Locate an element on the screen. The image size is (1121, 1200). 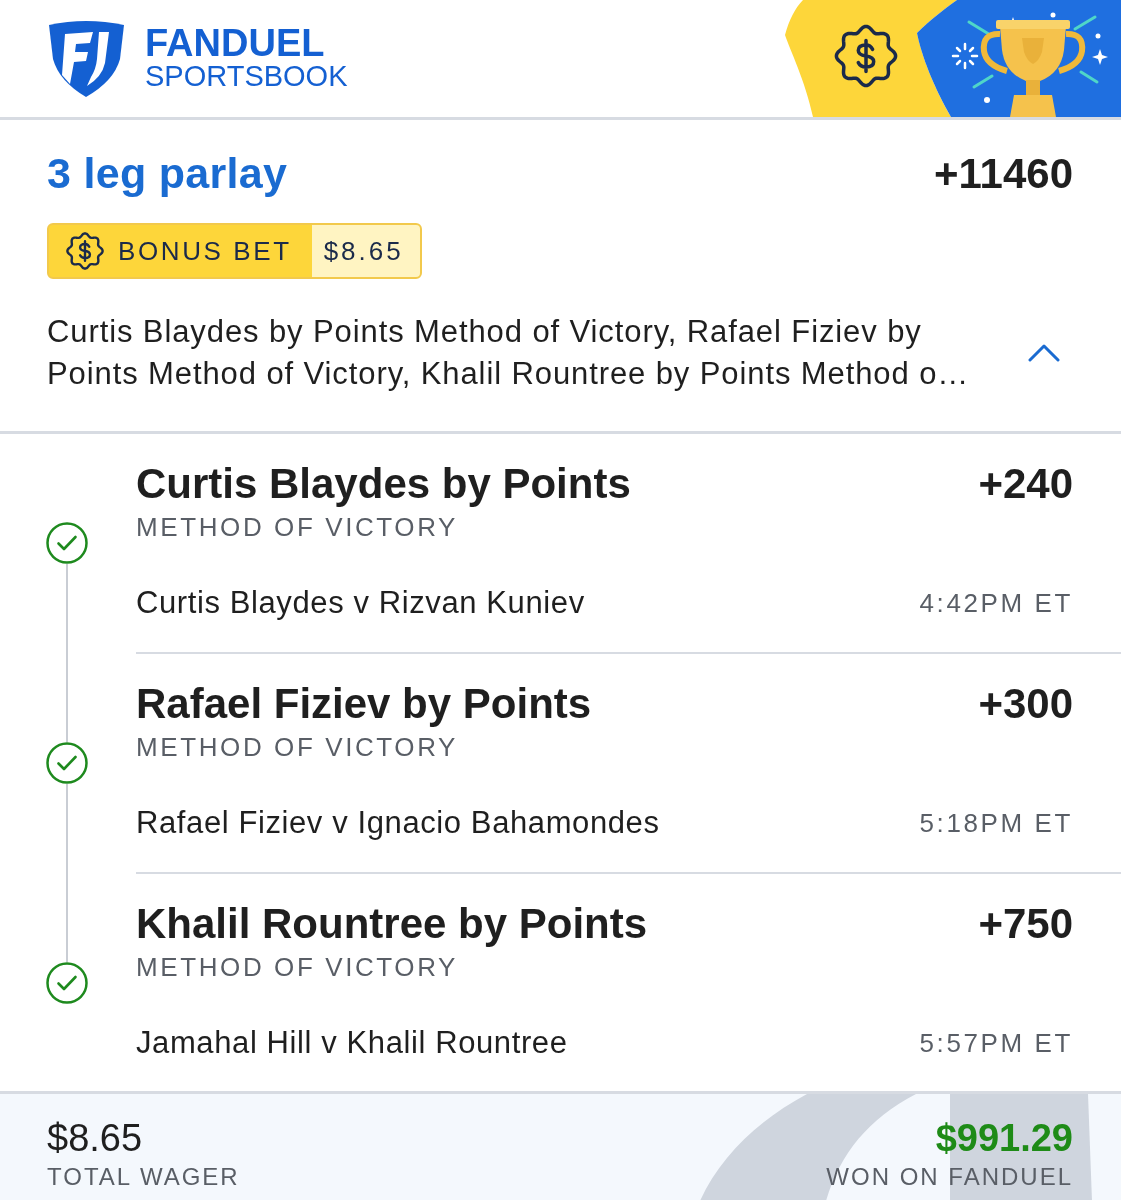
bonus-panel is located at coordinates (871, 58).